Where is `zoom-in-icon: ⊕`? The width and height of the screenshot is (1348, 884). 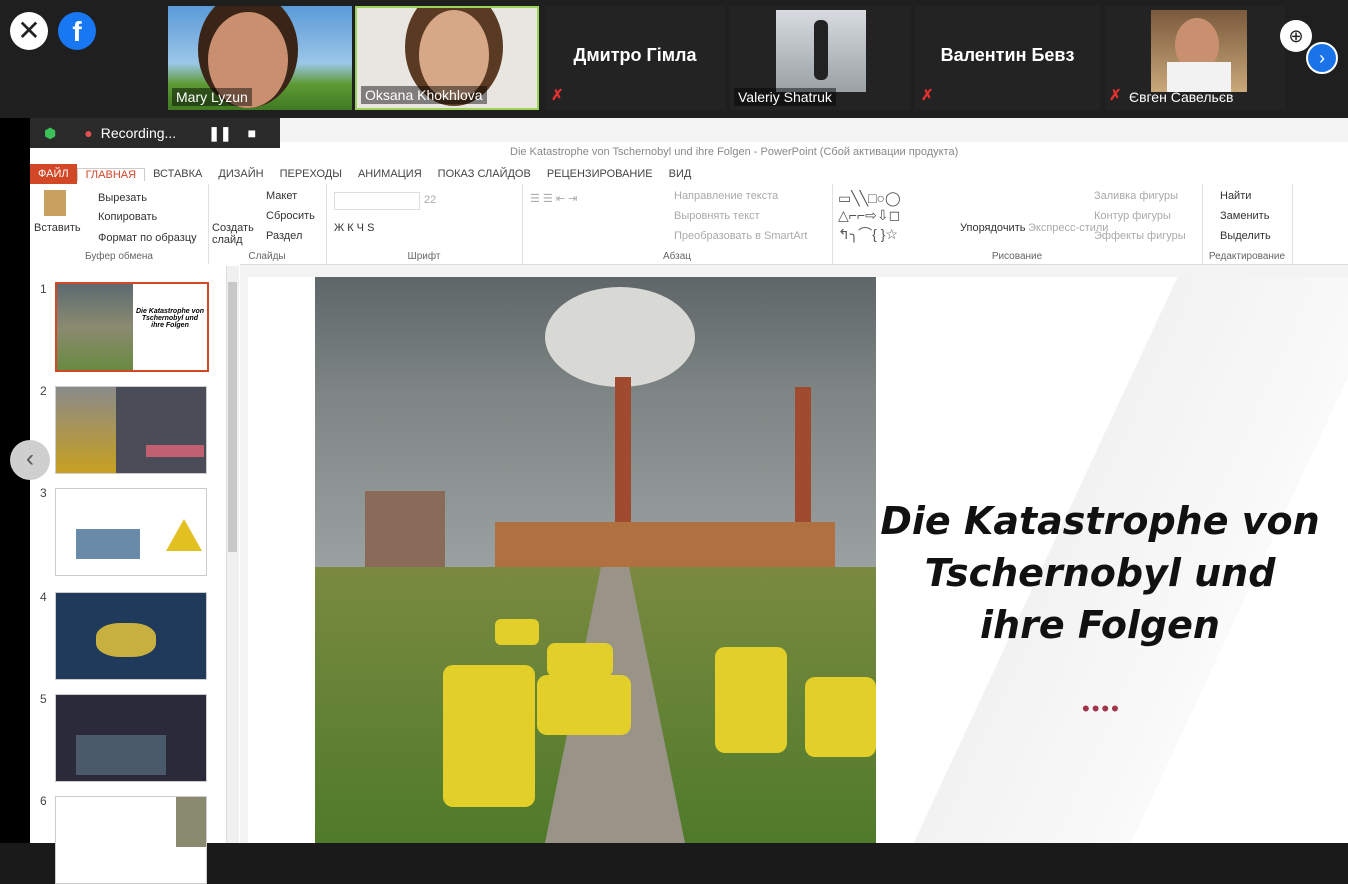 zoom-in-icon: ⊕ is located at coordinates (1296, 36).